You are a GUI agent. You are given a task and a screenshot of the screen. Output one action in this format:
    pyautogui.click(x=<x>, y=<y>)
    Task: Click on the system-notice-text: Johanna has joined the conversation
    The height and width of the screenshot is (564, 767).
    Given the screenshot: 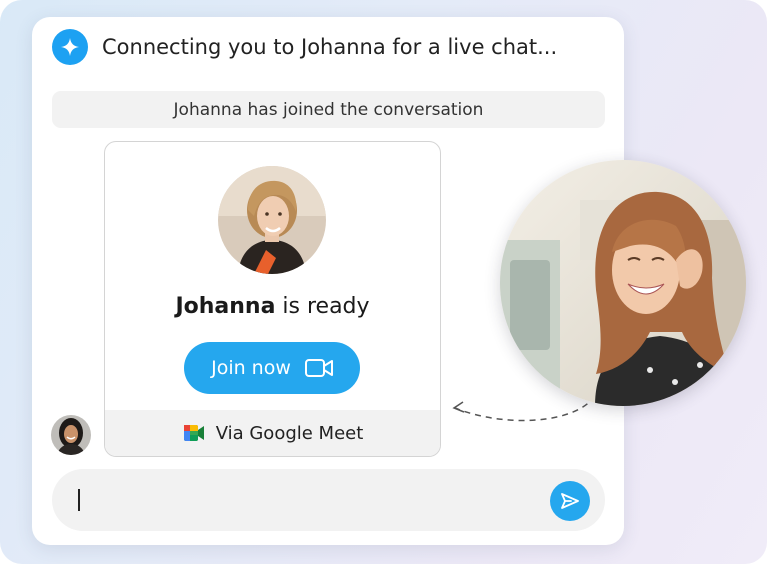 What is the action you would take?
    pyautogui.click(x=328, y=109)
    